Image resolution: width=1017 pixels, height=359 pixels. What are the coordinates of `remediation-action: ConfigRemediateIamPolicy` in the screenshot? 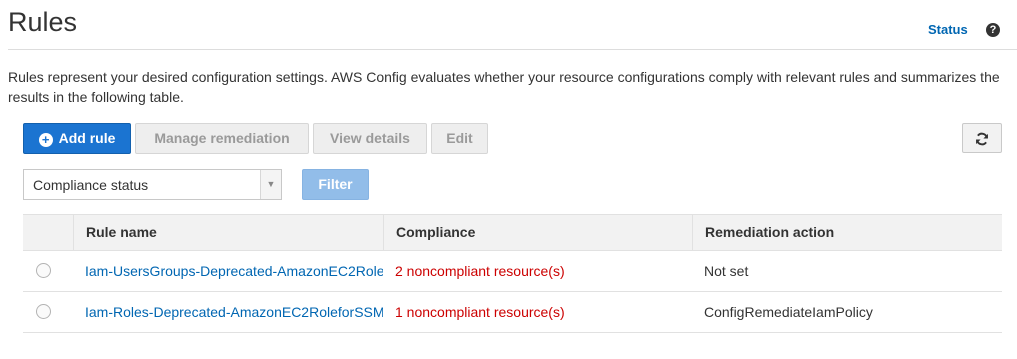 It's located at (788, 312).